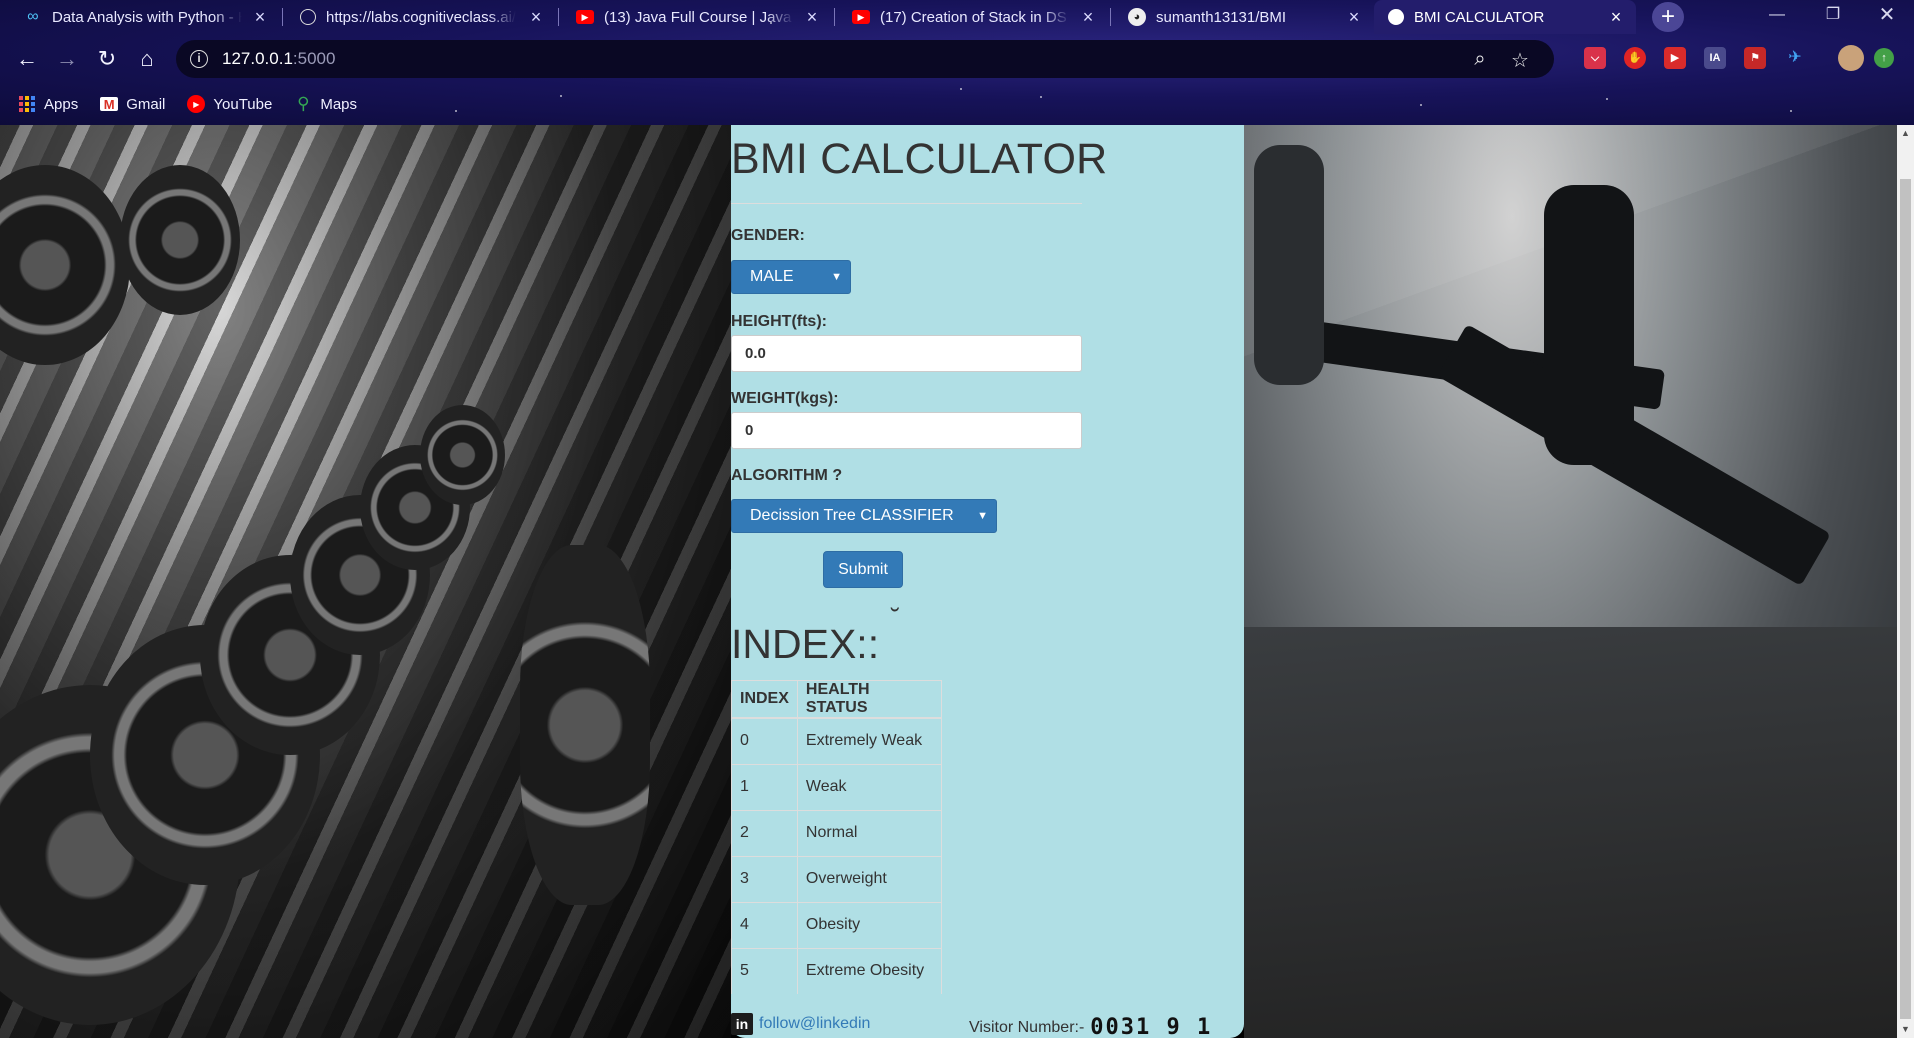 The width and height of the screenshot is (1914, 1038). I want to click on status-cell: Obesity, so click(869, 924).